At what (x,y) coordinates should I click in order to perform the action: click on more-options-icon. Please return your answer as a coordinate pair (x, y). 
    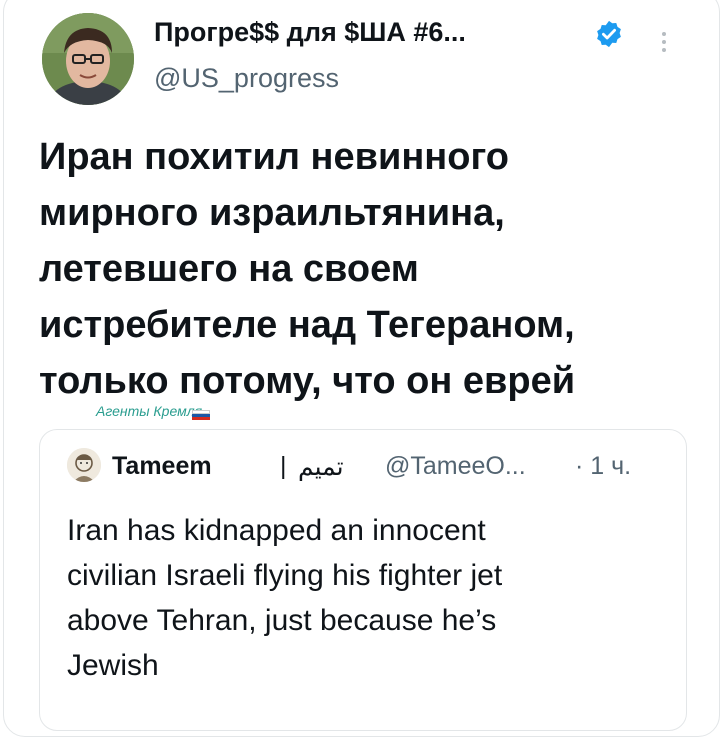
    Looking at the image, I should click on (664, 45).